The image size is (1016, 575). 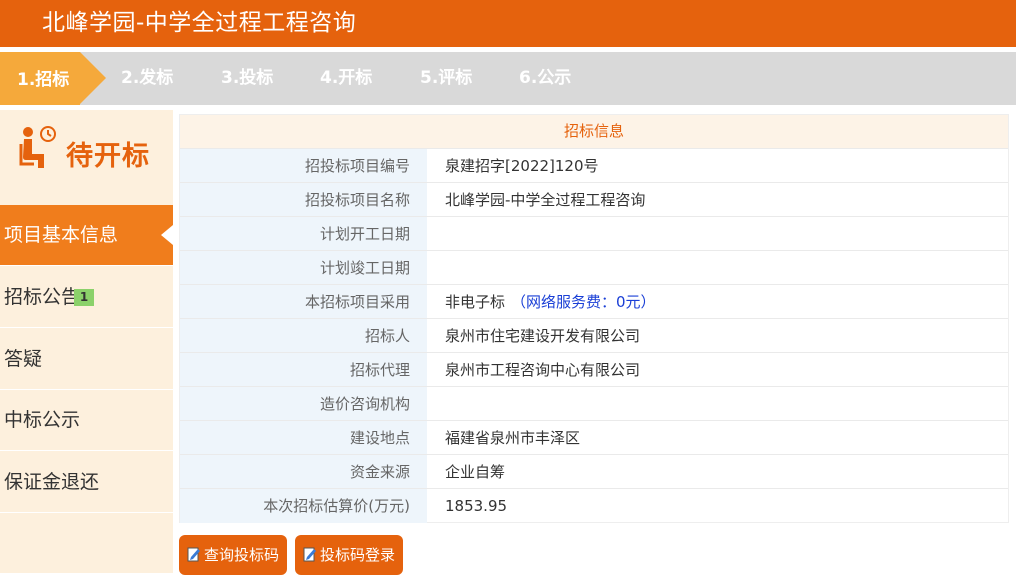 I want to click on step-label: 6.公示, so click(x=545, y=78).